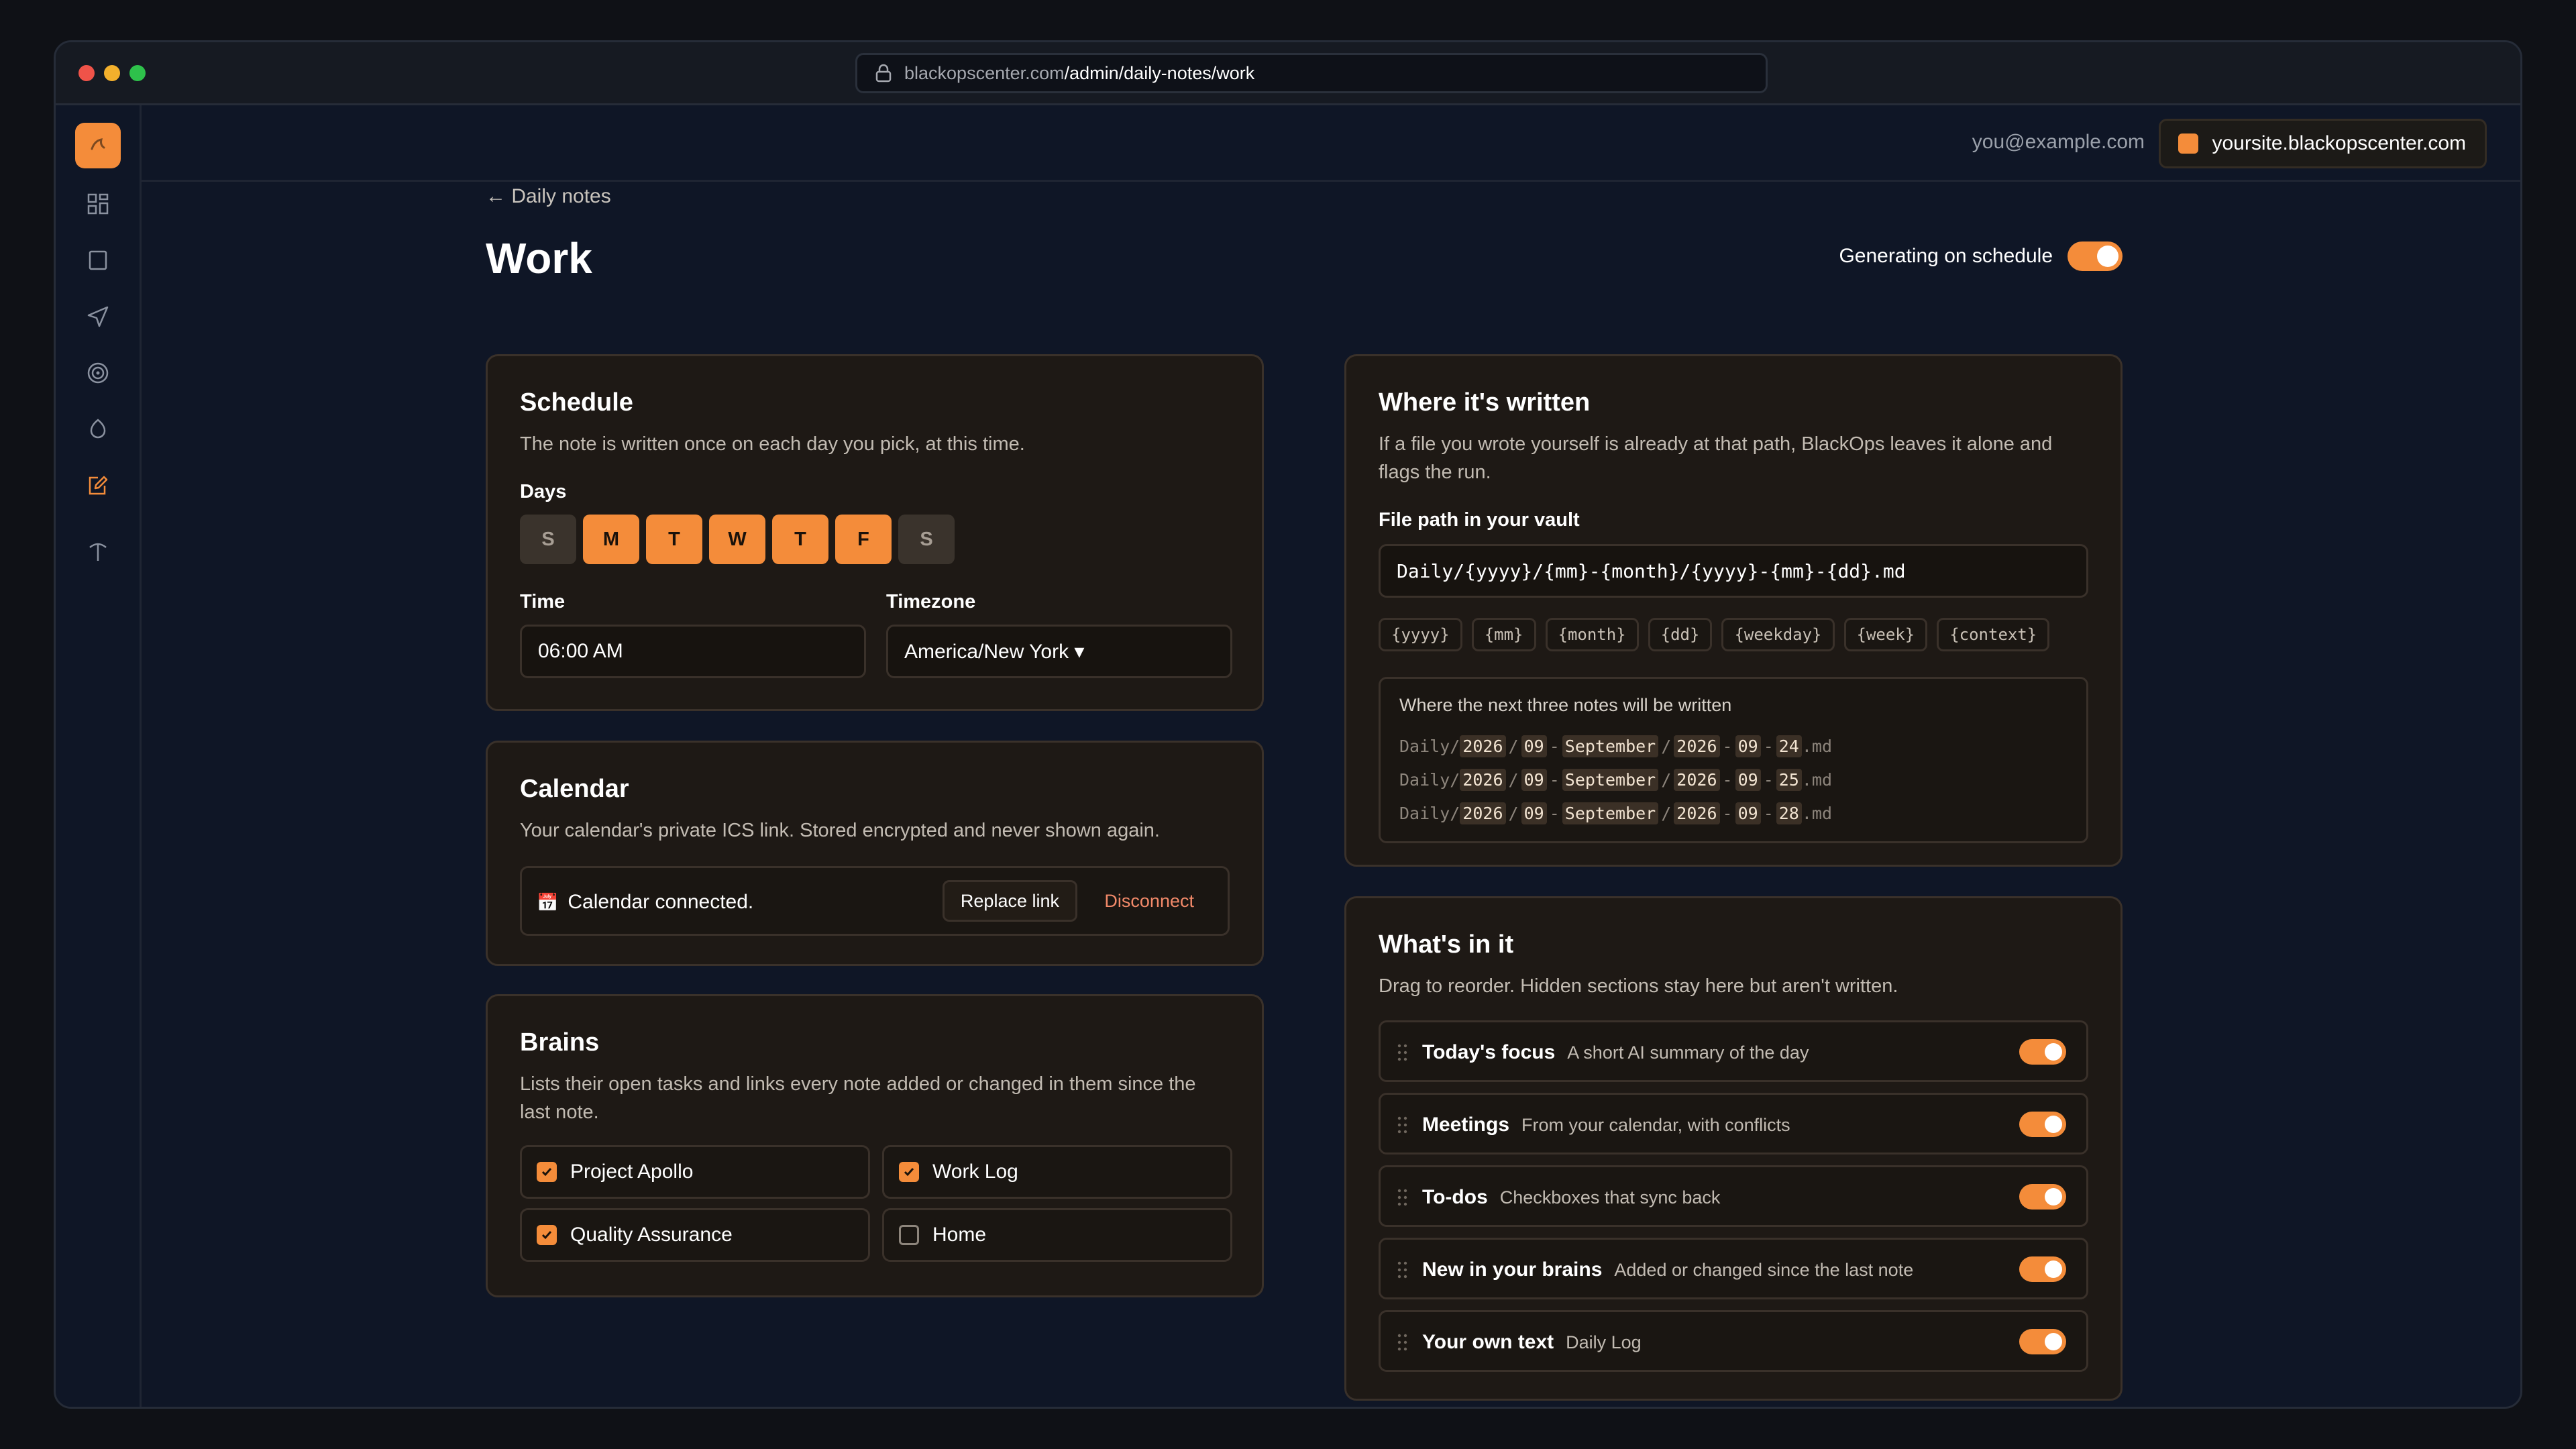 This screenshot has width=2576, height=1449. What do you see at coordinates (1503, 634) in the screenshot?
I see `token-chip: {mm}` at bounding box center [1503, 634].